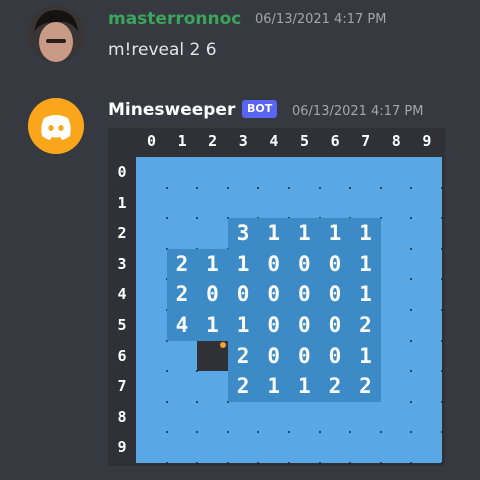  What do you see at coordinates (122, 233) in the screenshot?
I see `row-label: 2` at bounding box center [122, 233].